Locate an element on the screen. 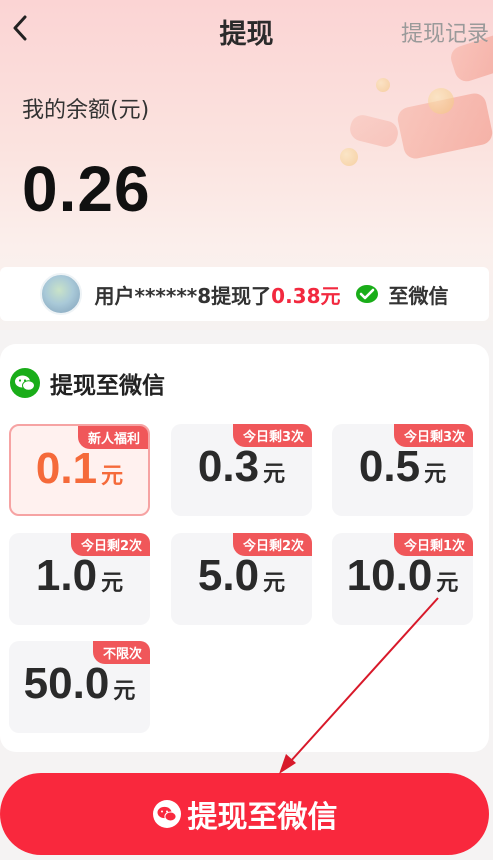 The image size is (493, 860). amount-option-5-0: 今日剩2次 5.0 元 is located at coordinates (241, 579).